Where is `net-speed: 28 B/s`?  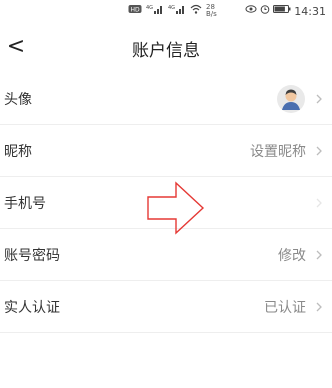 net-speed: 28 B/s is located at coordinates (211, 10).